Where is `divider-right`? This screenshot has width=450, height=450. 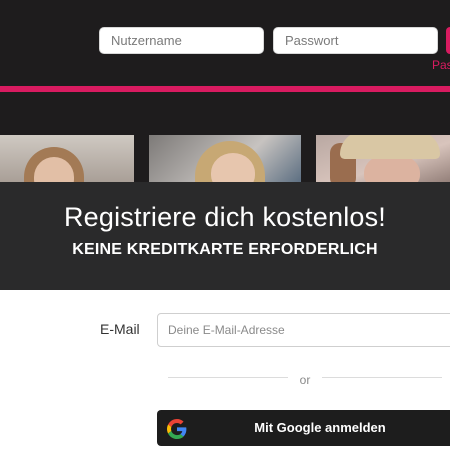
divider-right is located at coordinates (382, 377).